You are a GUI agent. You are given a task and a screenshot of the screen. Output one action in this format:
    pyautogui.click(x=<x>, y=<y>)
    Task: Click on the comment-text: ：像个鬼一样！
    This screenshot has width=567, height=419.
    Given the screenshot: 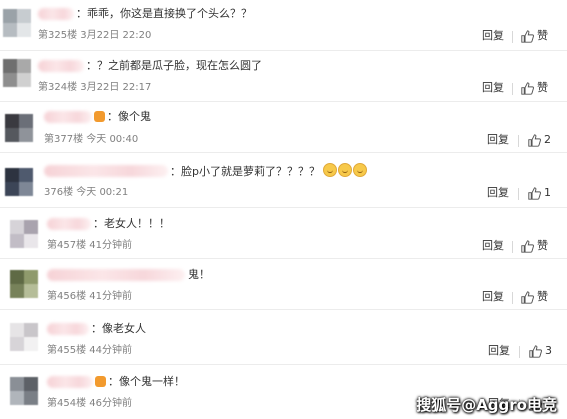 What is the action you would take?
    pyautogui.click(x=140, y=382)
    